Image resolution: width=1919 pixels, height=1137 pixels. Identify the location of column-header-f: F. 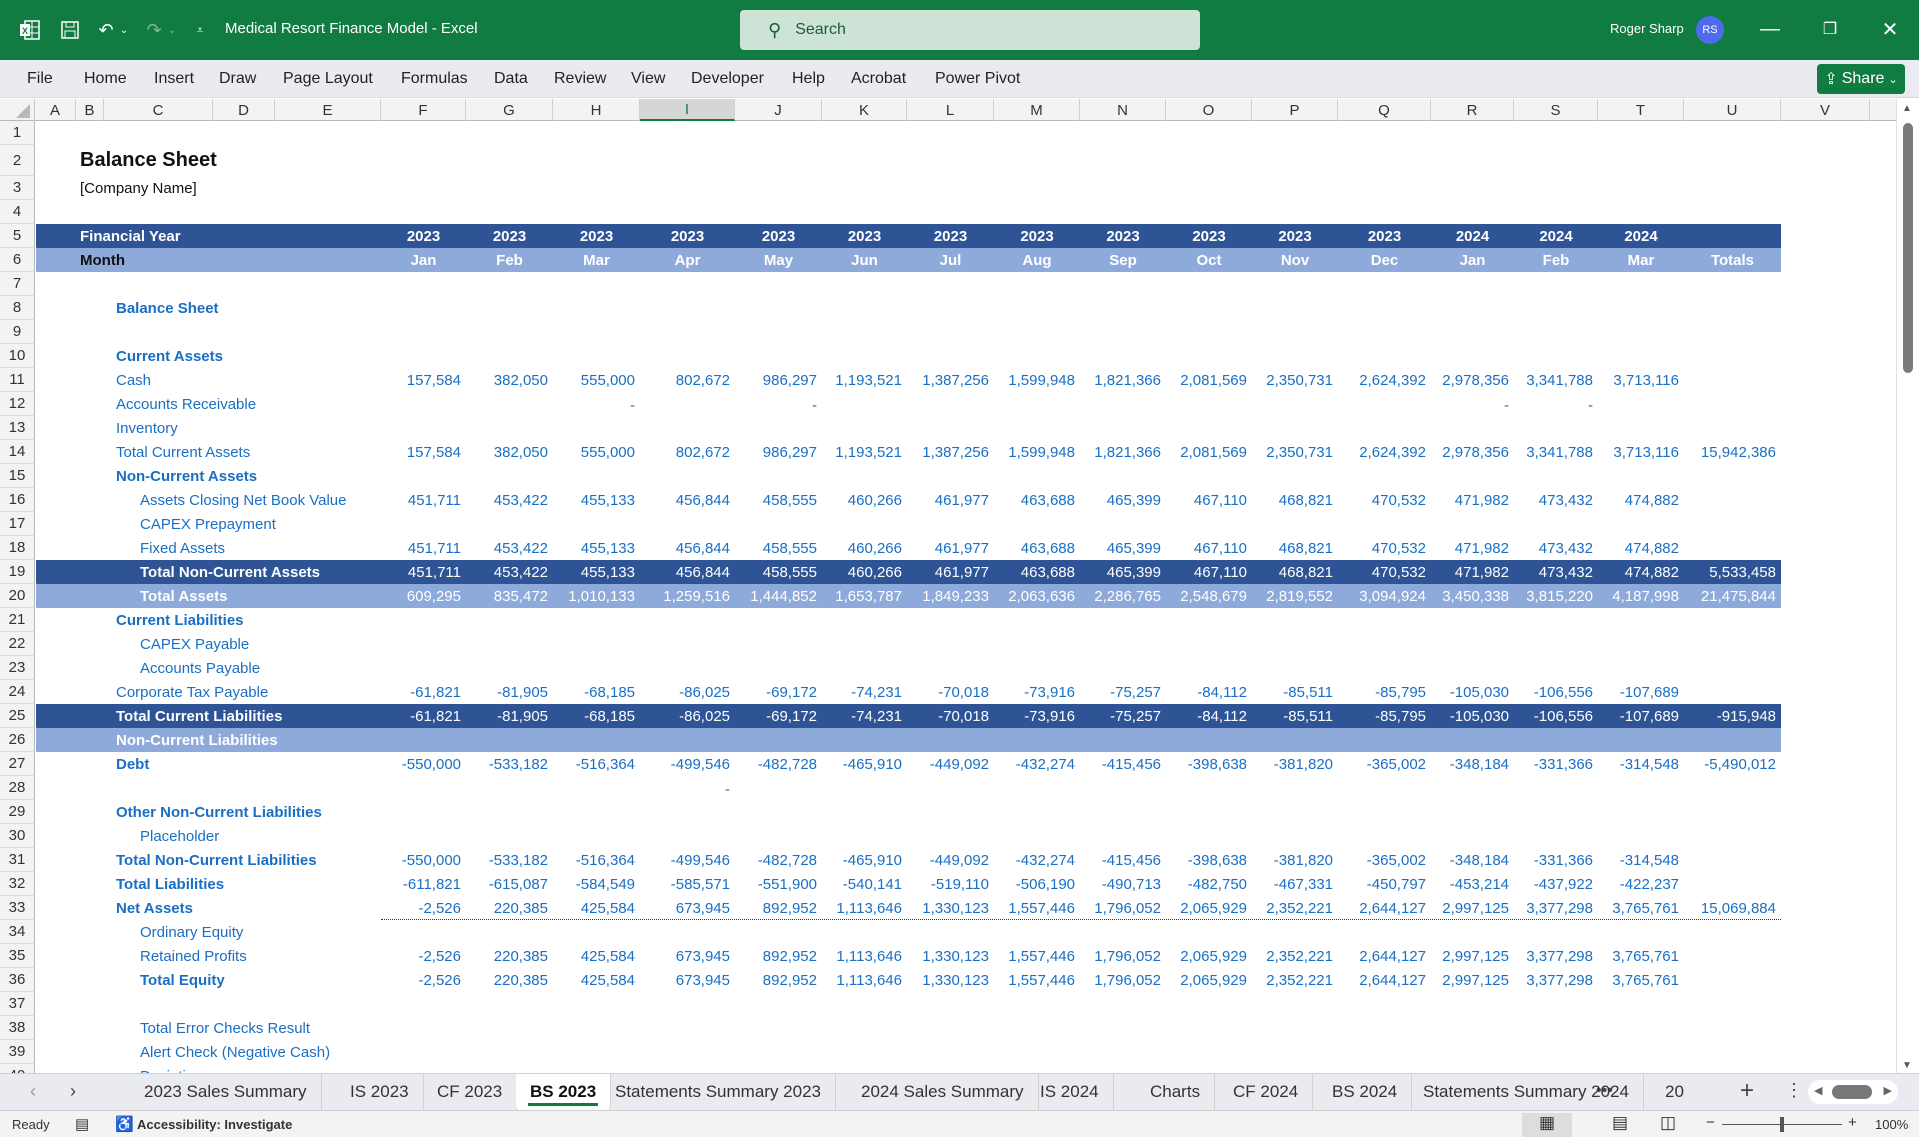
(423, 110).